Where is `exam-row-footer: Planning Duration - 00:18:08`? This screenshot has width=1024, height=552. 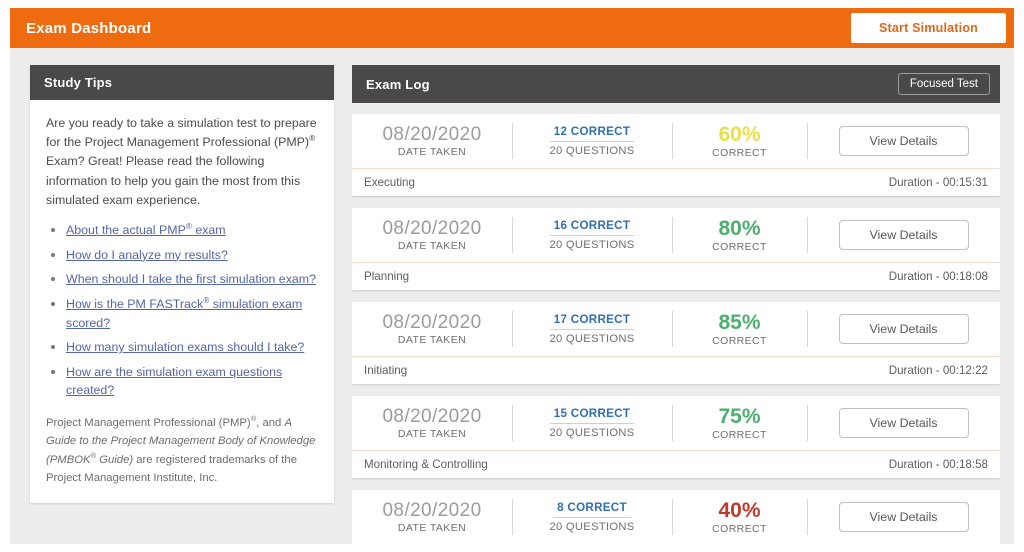 exam-row-footer: Planning Duration - 00:18:08 is located at coordinates (676, 276).